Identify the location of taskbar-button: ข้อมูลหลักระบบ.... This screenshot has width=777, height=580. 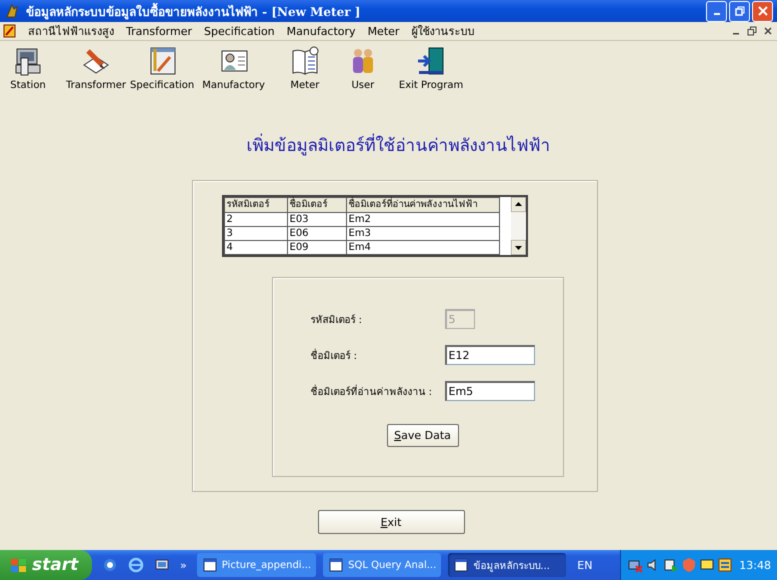
(507, 565).